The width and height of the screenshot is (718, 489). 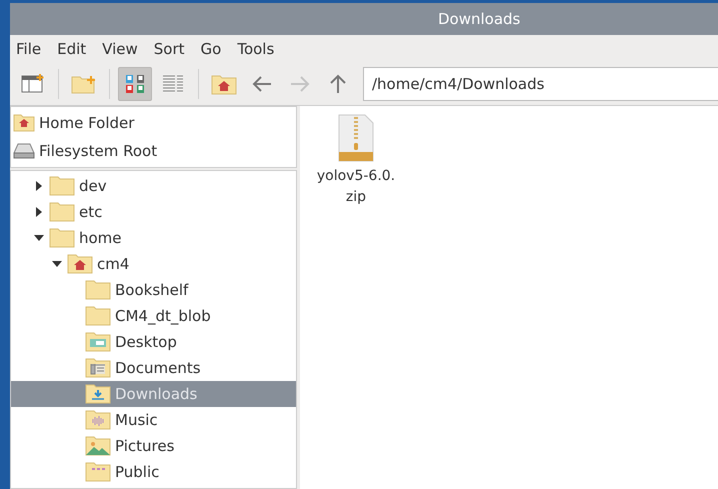 What do you see at coordinates (540, 84) in the screenshot?
I see `location-field: /home/cm4/Downloads` at bounding box center [540, 84].